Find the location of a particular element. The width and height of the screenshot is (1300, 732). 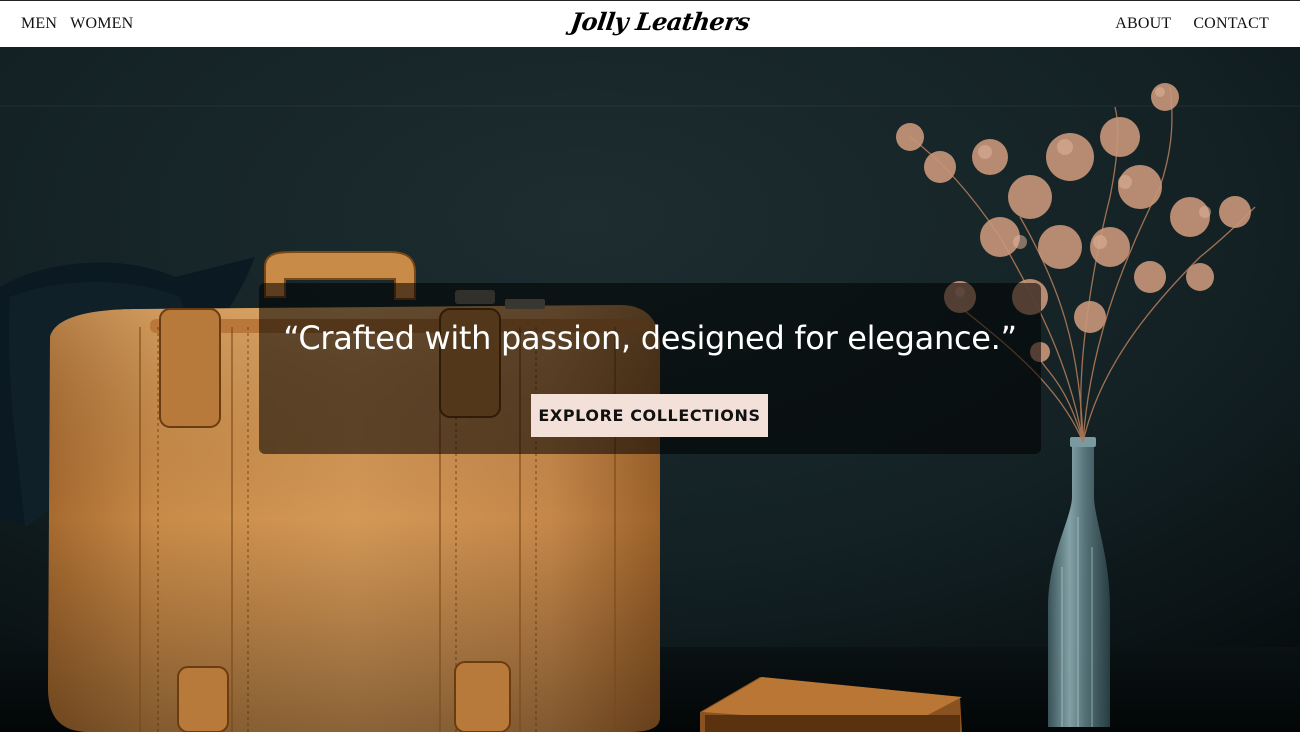

explore-collections-button: EXPLORE COLLECTIONS is located at coordinates (649, 415).